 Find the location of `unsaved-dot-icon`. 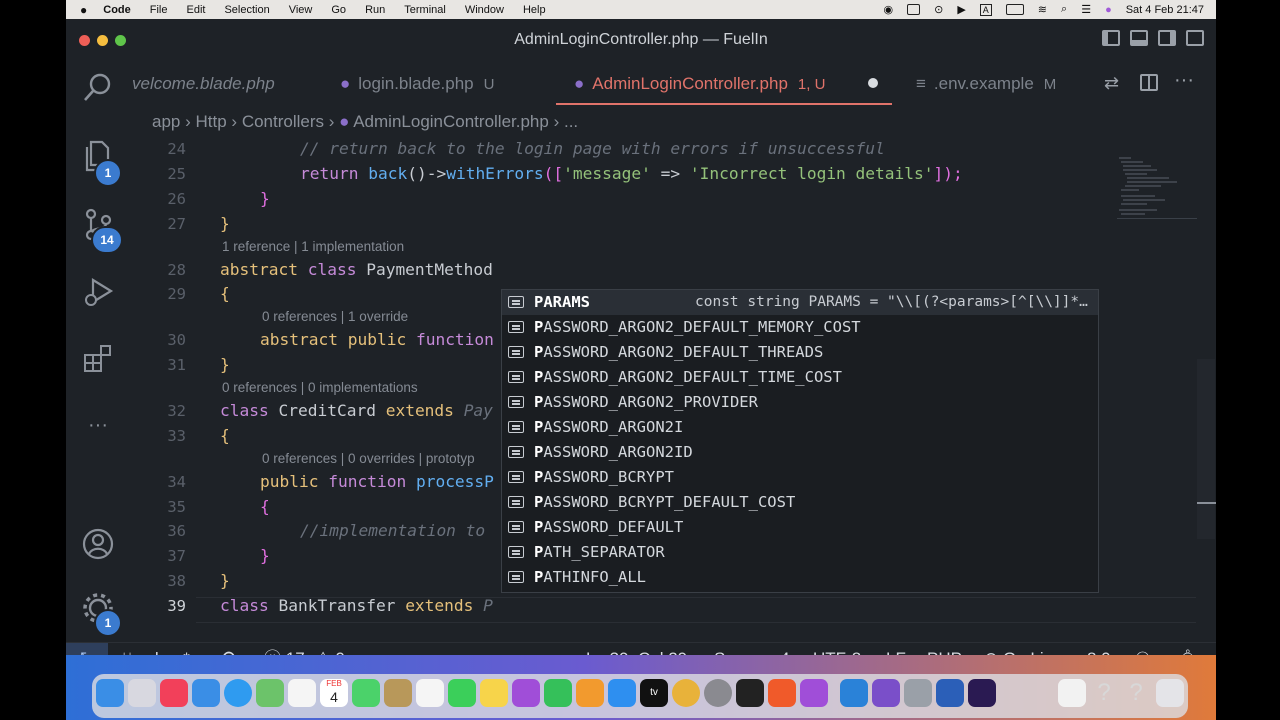

unsaved-dot-icon is located at coordinates (873, 83).